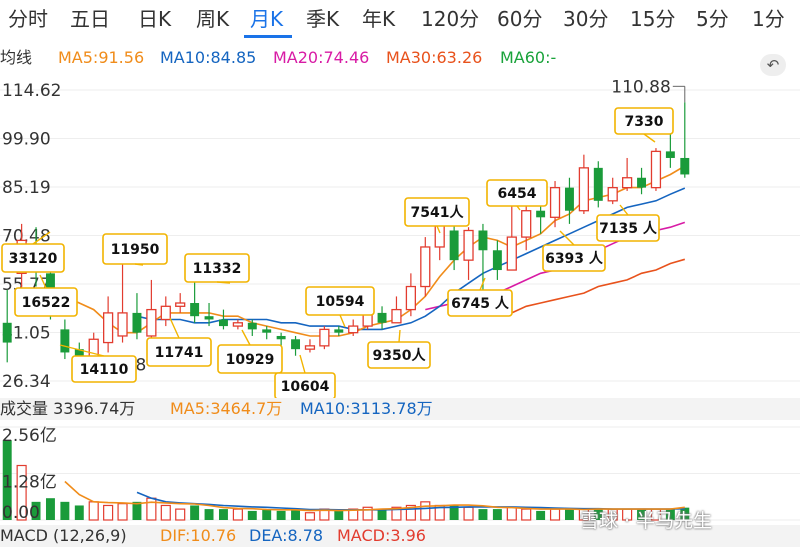  Describe the element at coordinates (644, 122) in the screenshot. I see `annotation-text: 7330` at that location.